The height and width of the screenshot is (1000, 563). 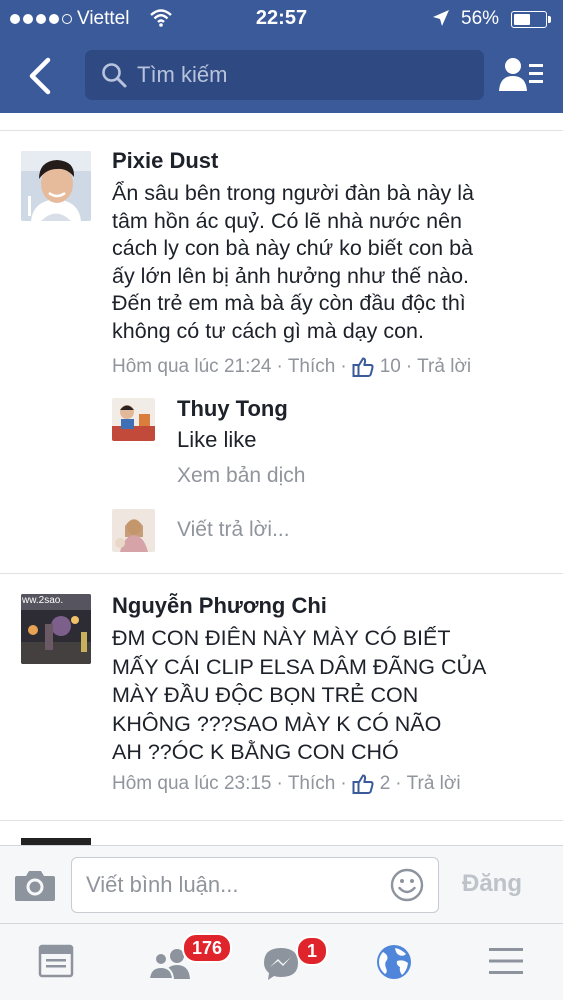 What do you see at coordinates (281, 638) in the screenshot?
I see `comment-line: ĐM CON ĐIÊN NÀY MÀY CÓ BIẾT` at bounding box center [281, 638].